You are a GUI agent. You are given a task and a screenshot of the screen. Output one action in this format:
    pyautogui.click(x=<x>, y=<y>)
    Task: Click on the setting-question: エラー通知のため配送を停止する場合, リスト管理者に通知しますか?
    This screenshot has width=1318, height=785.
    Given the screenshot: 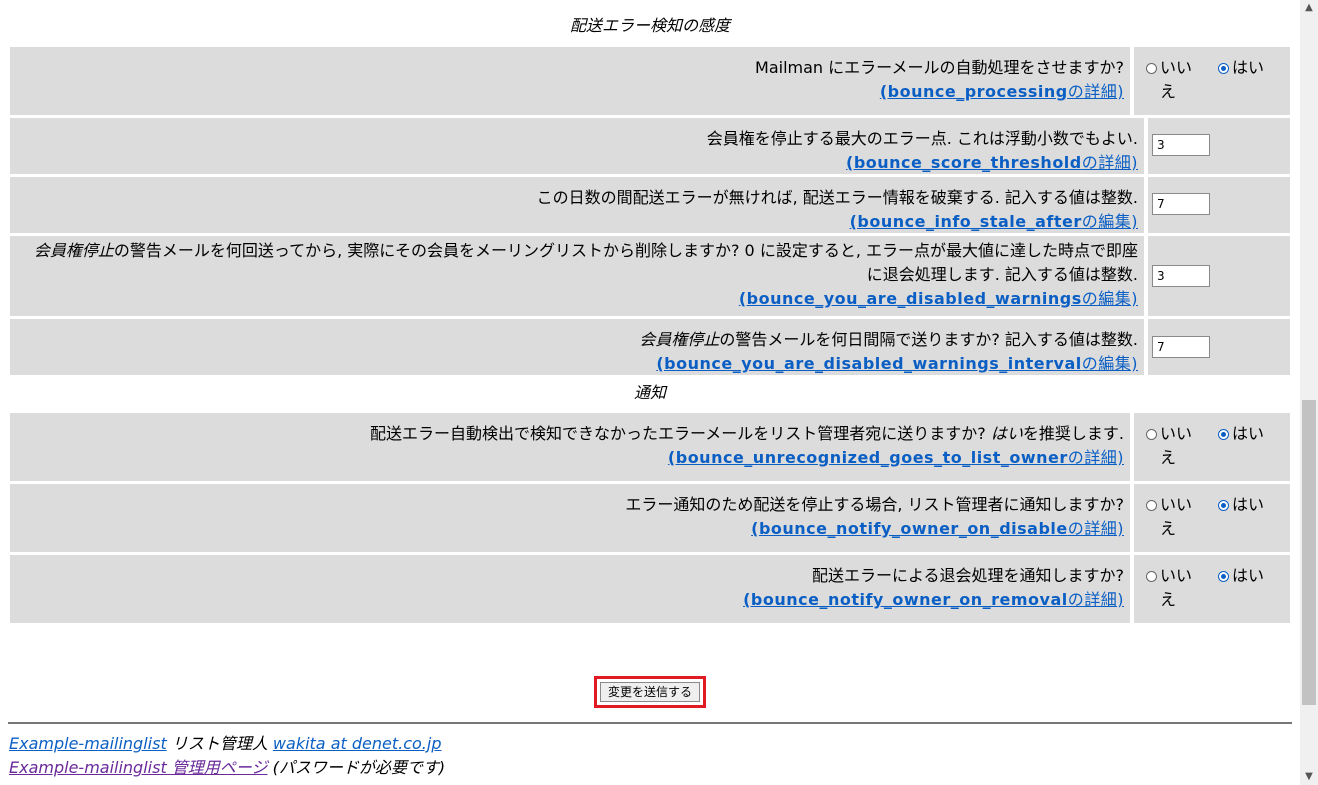 What is the action you would take?
    pyautogui.click(x=874, y=504)
    